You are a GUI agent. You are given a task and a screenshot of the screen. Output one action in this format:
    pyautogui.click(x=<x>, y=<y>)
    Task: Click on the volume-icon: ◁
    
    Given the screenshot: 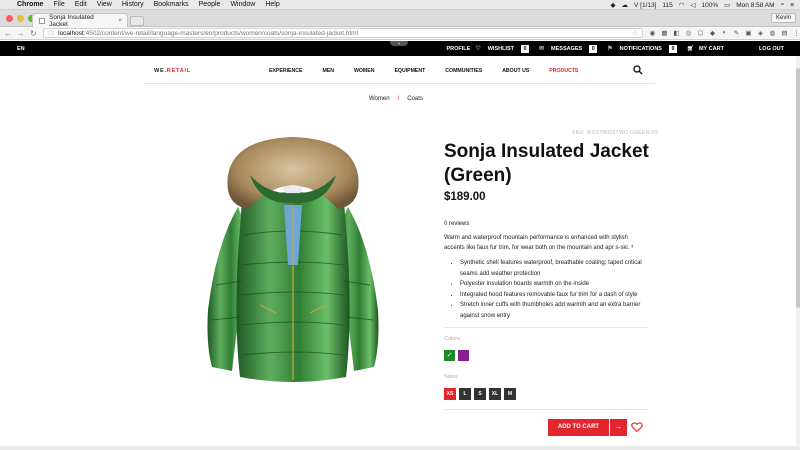 What is the action you would take?
    pyautogui.click(x=692, y=5)
    